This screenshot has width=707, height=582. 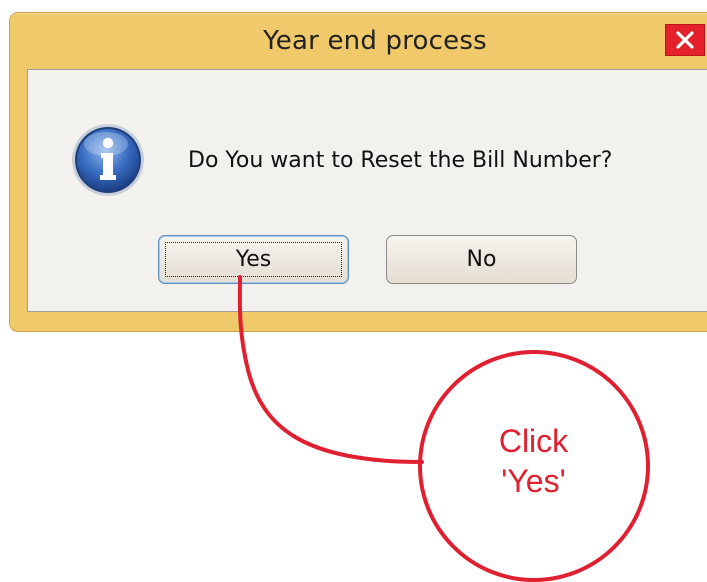 I want to click on yes-button: Yes, so click(x=253, y=259).